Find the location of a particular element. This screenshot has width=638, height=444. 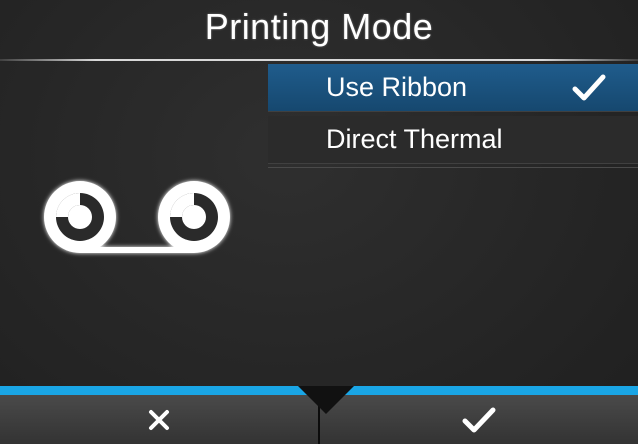

menu-item-use-ribbon: Use Ribbon is located at coordinates (453, 88).